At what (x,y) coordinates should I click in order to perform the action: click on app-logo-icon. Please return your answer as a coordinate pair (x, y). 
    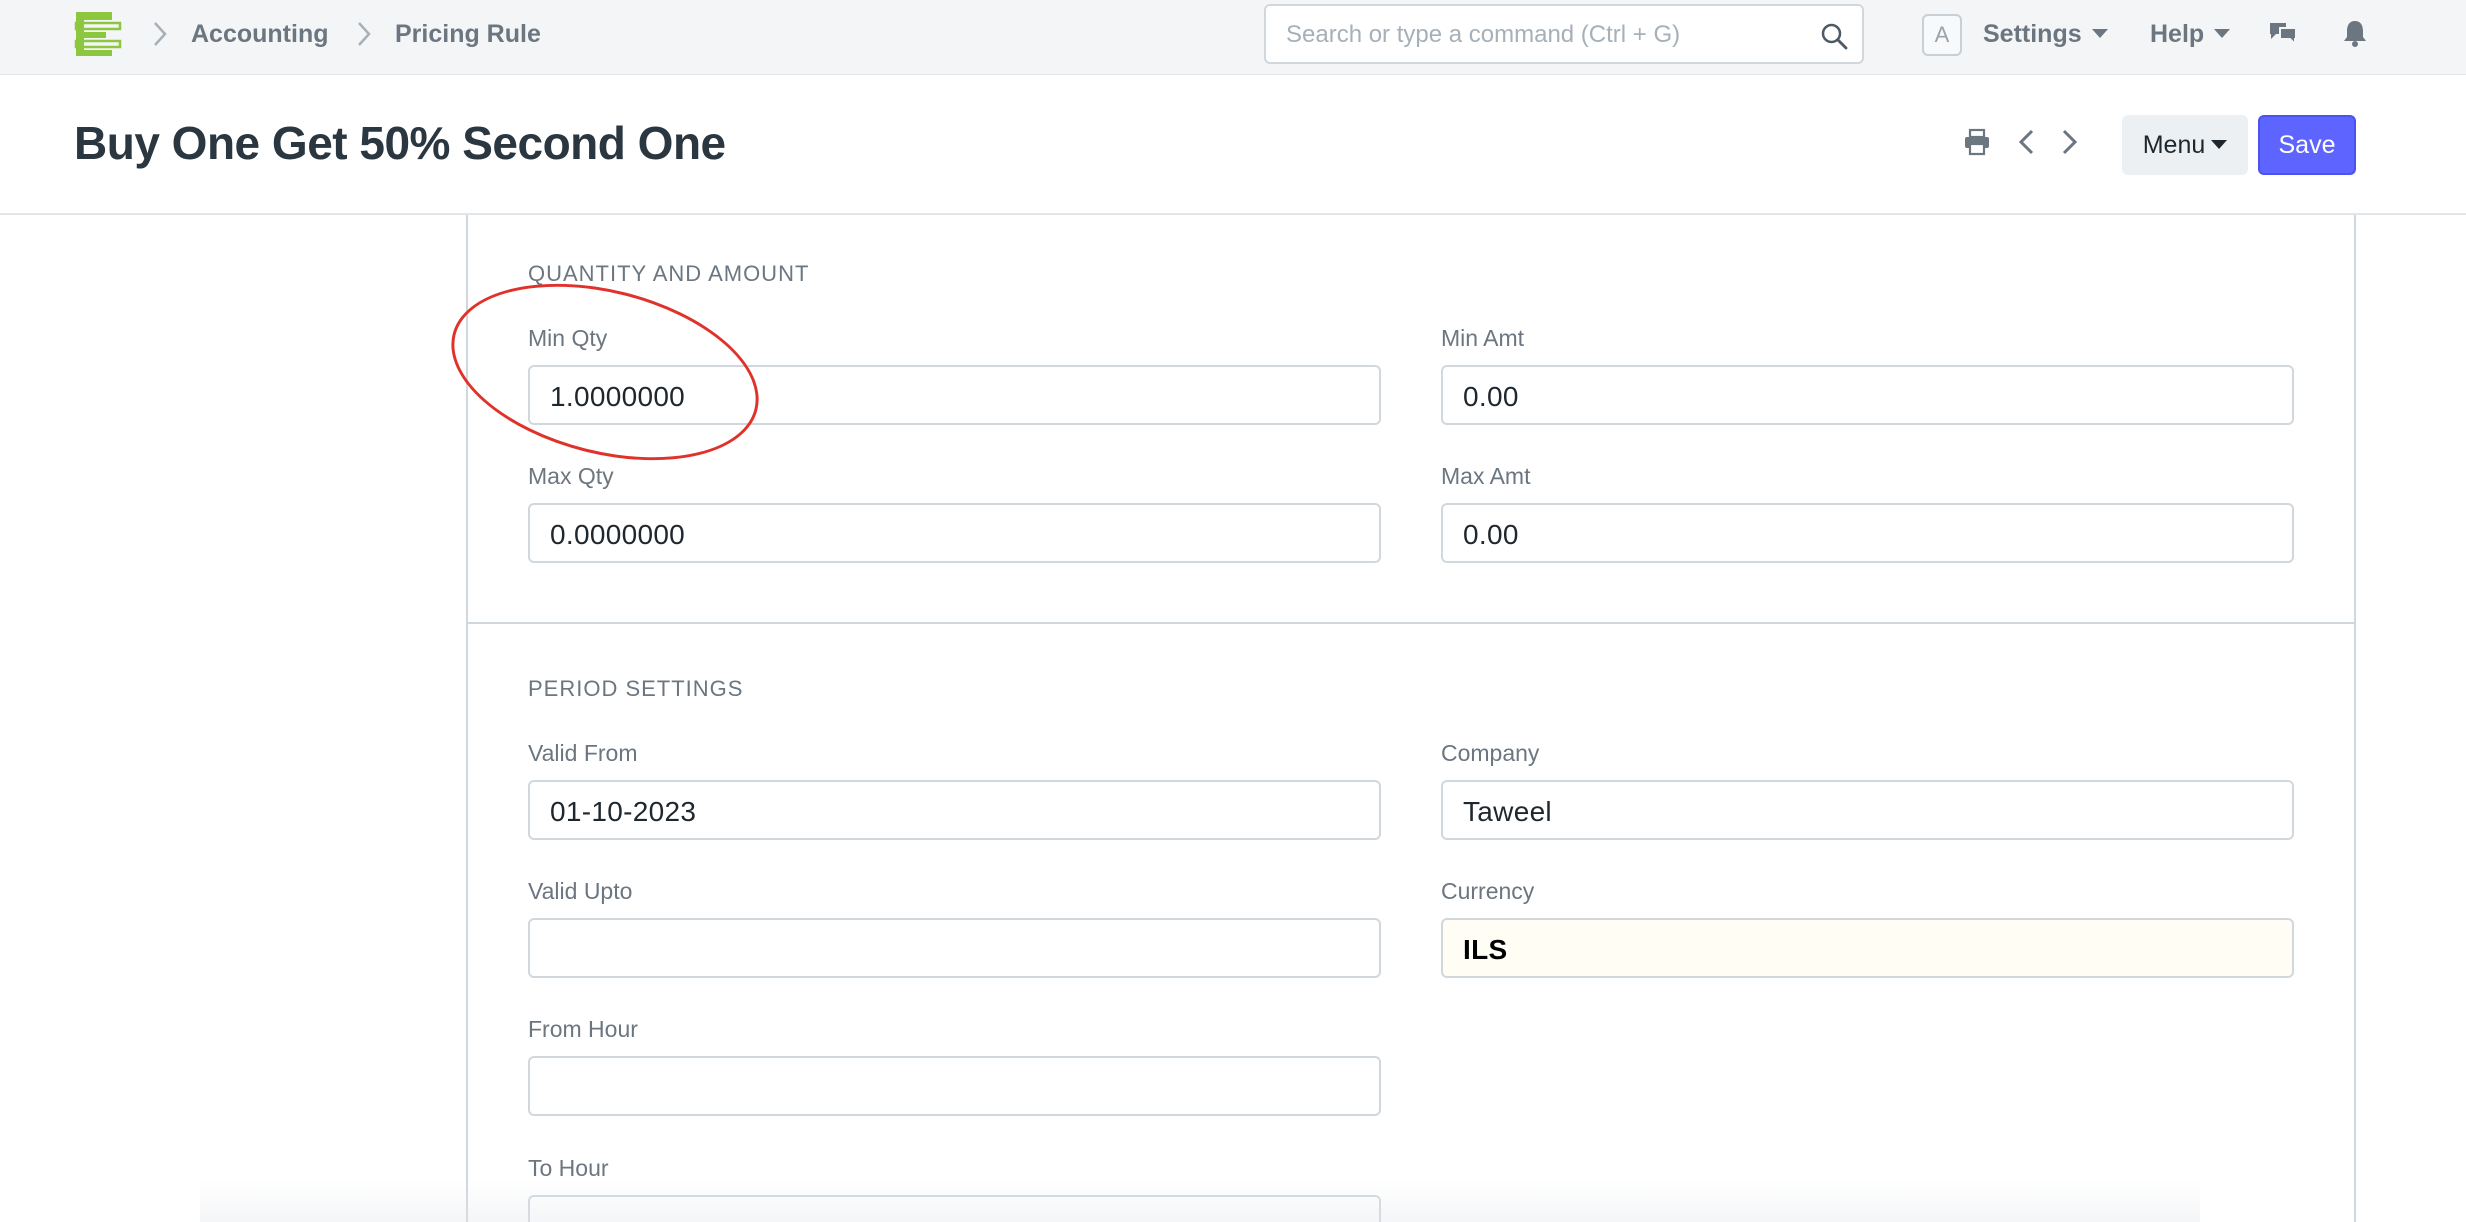
    Looking at the image, I should click on (100, 34).